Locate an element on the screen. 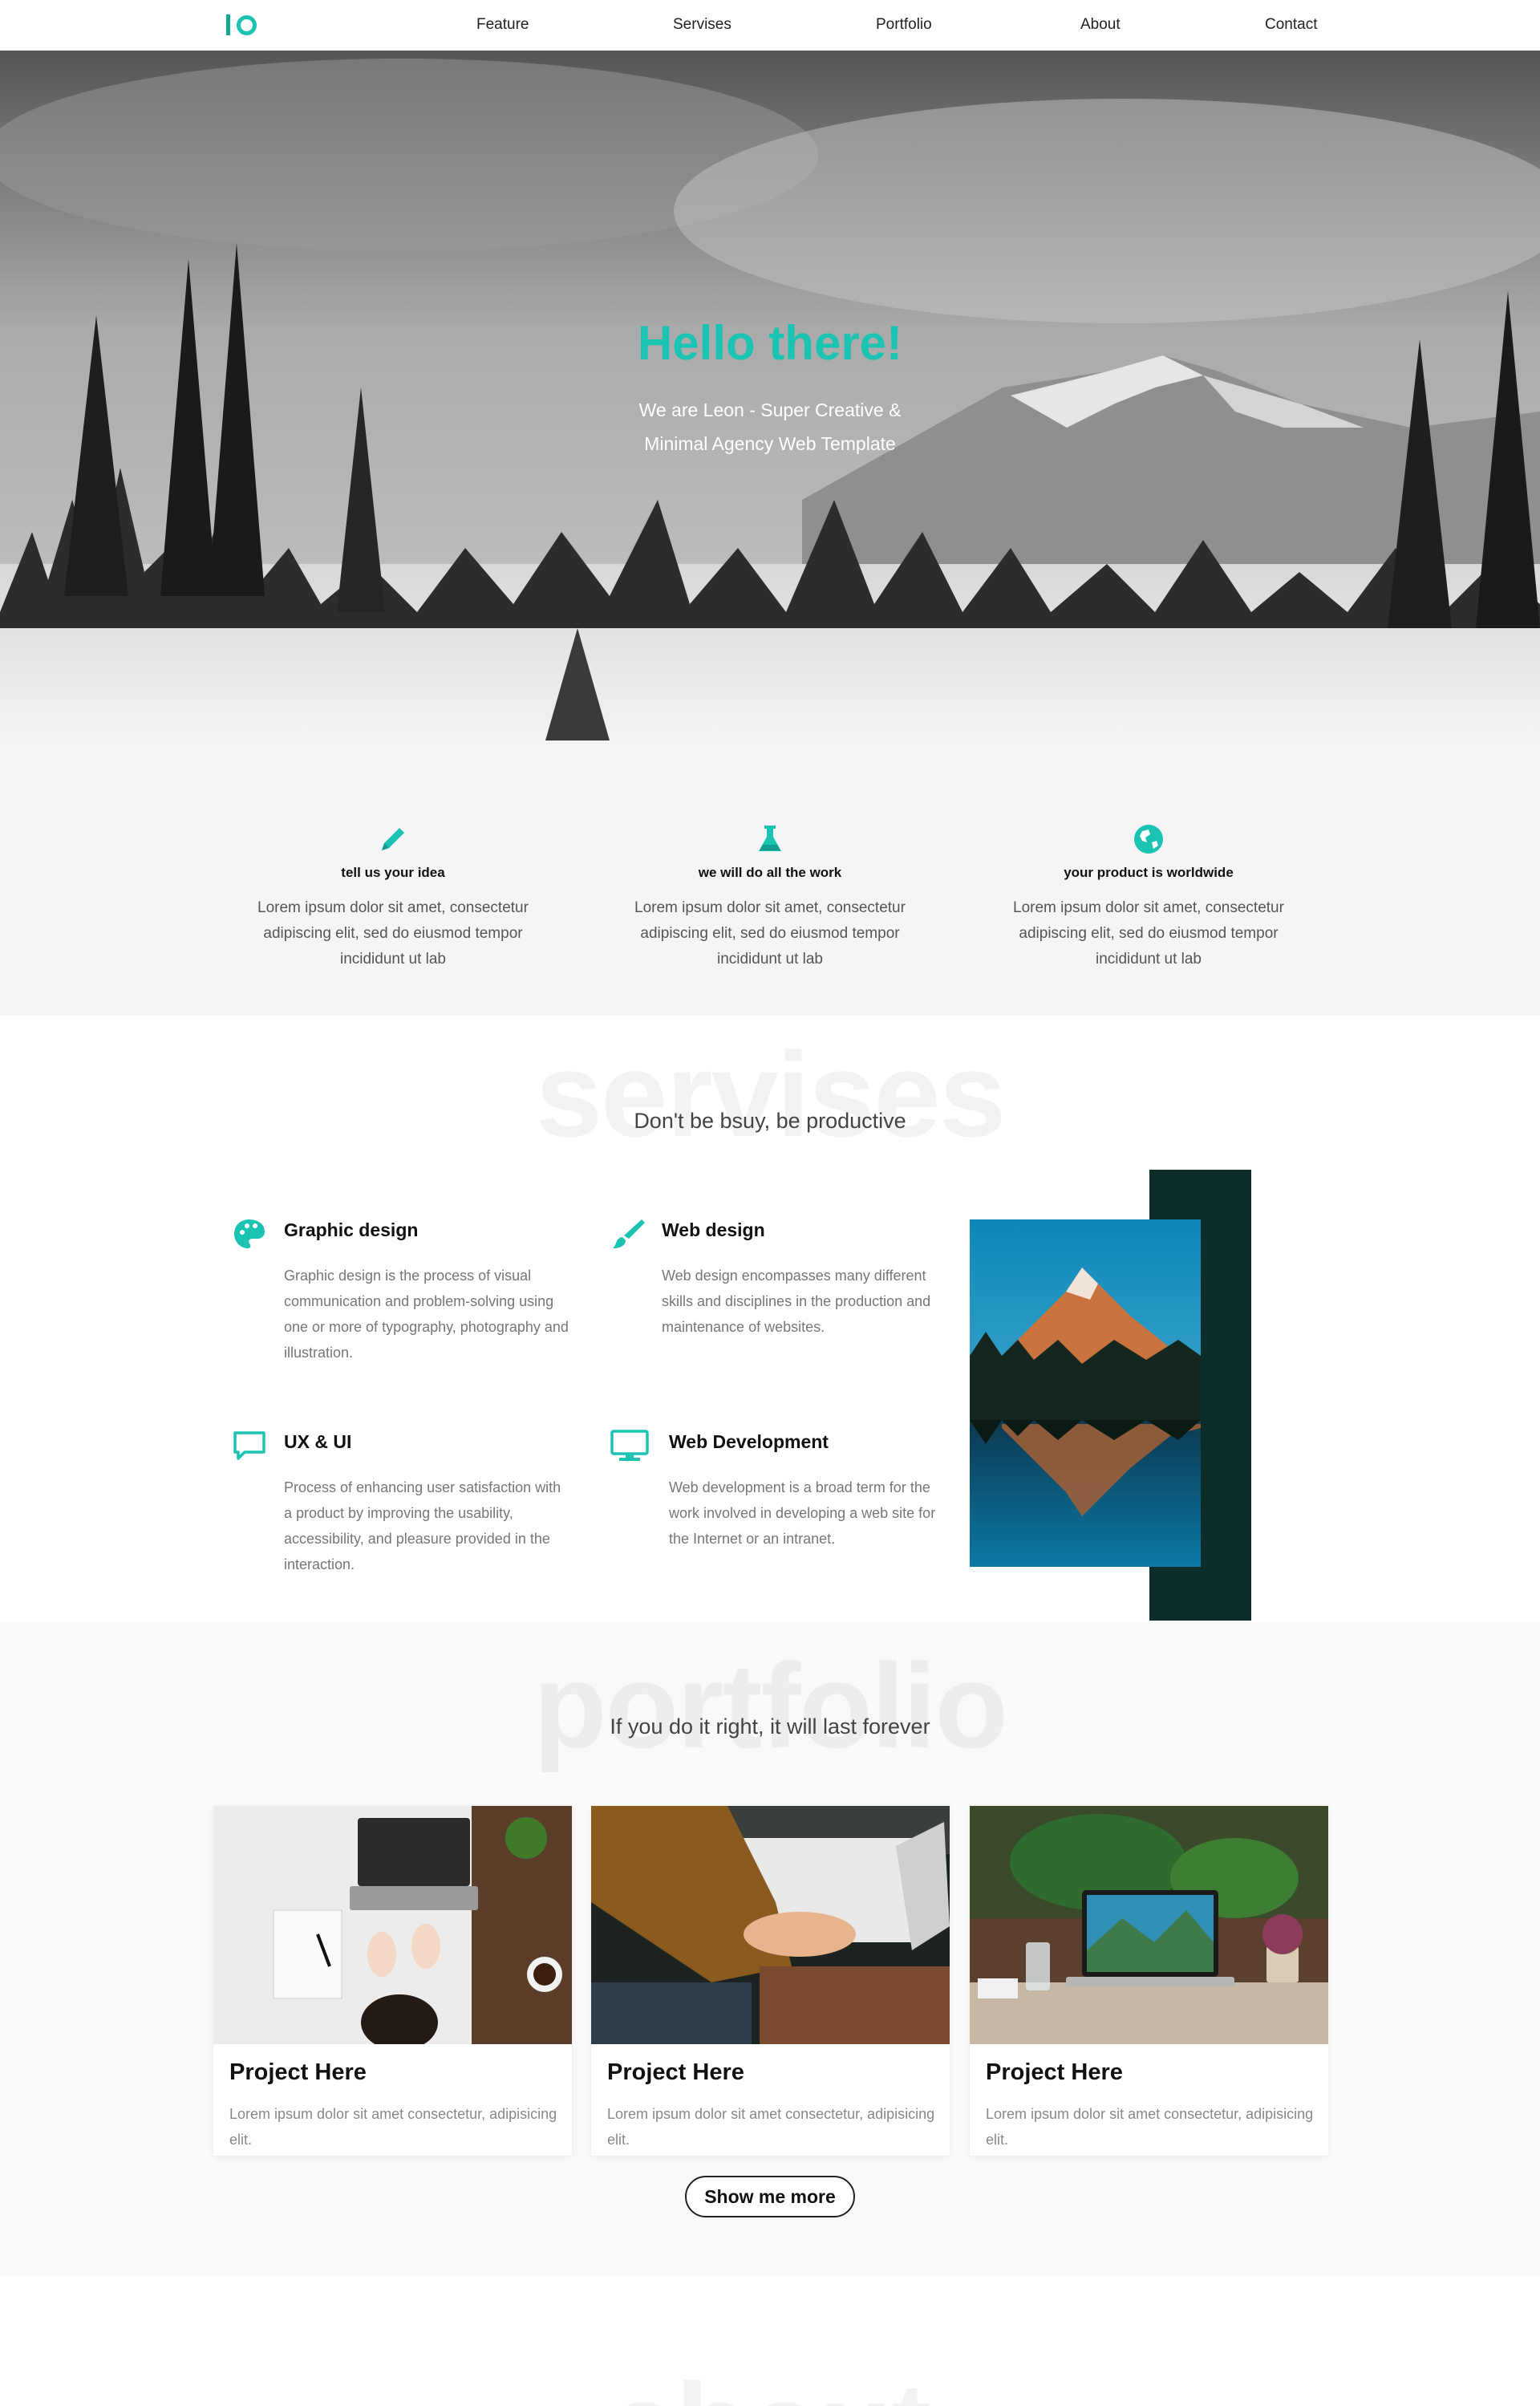  about-section: about is located at coordinates (770, 2341).